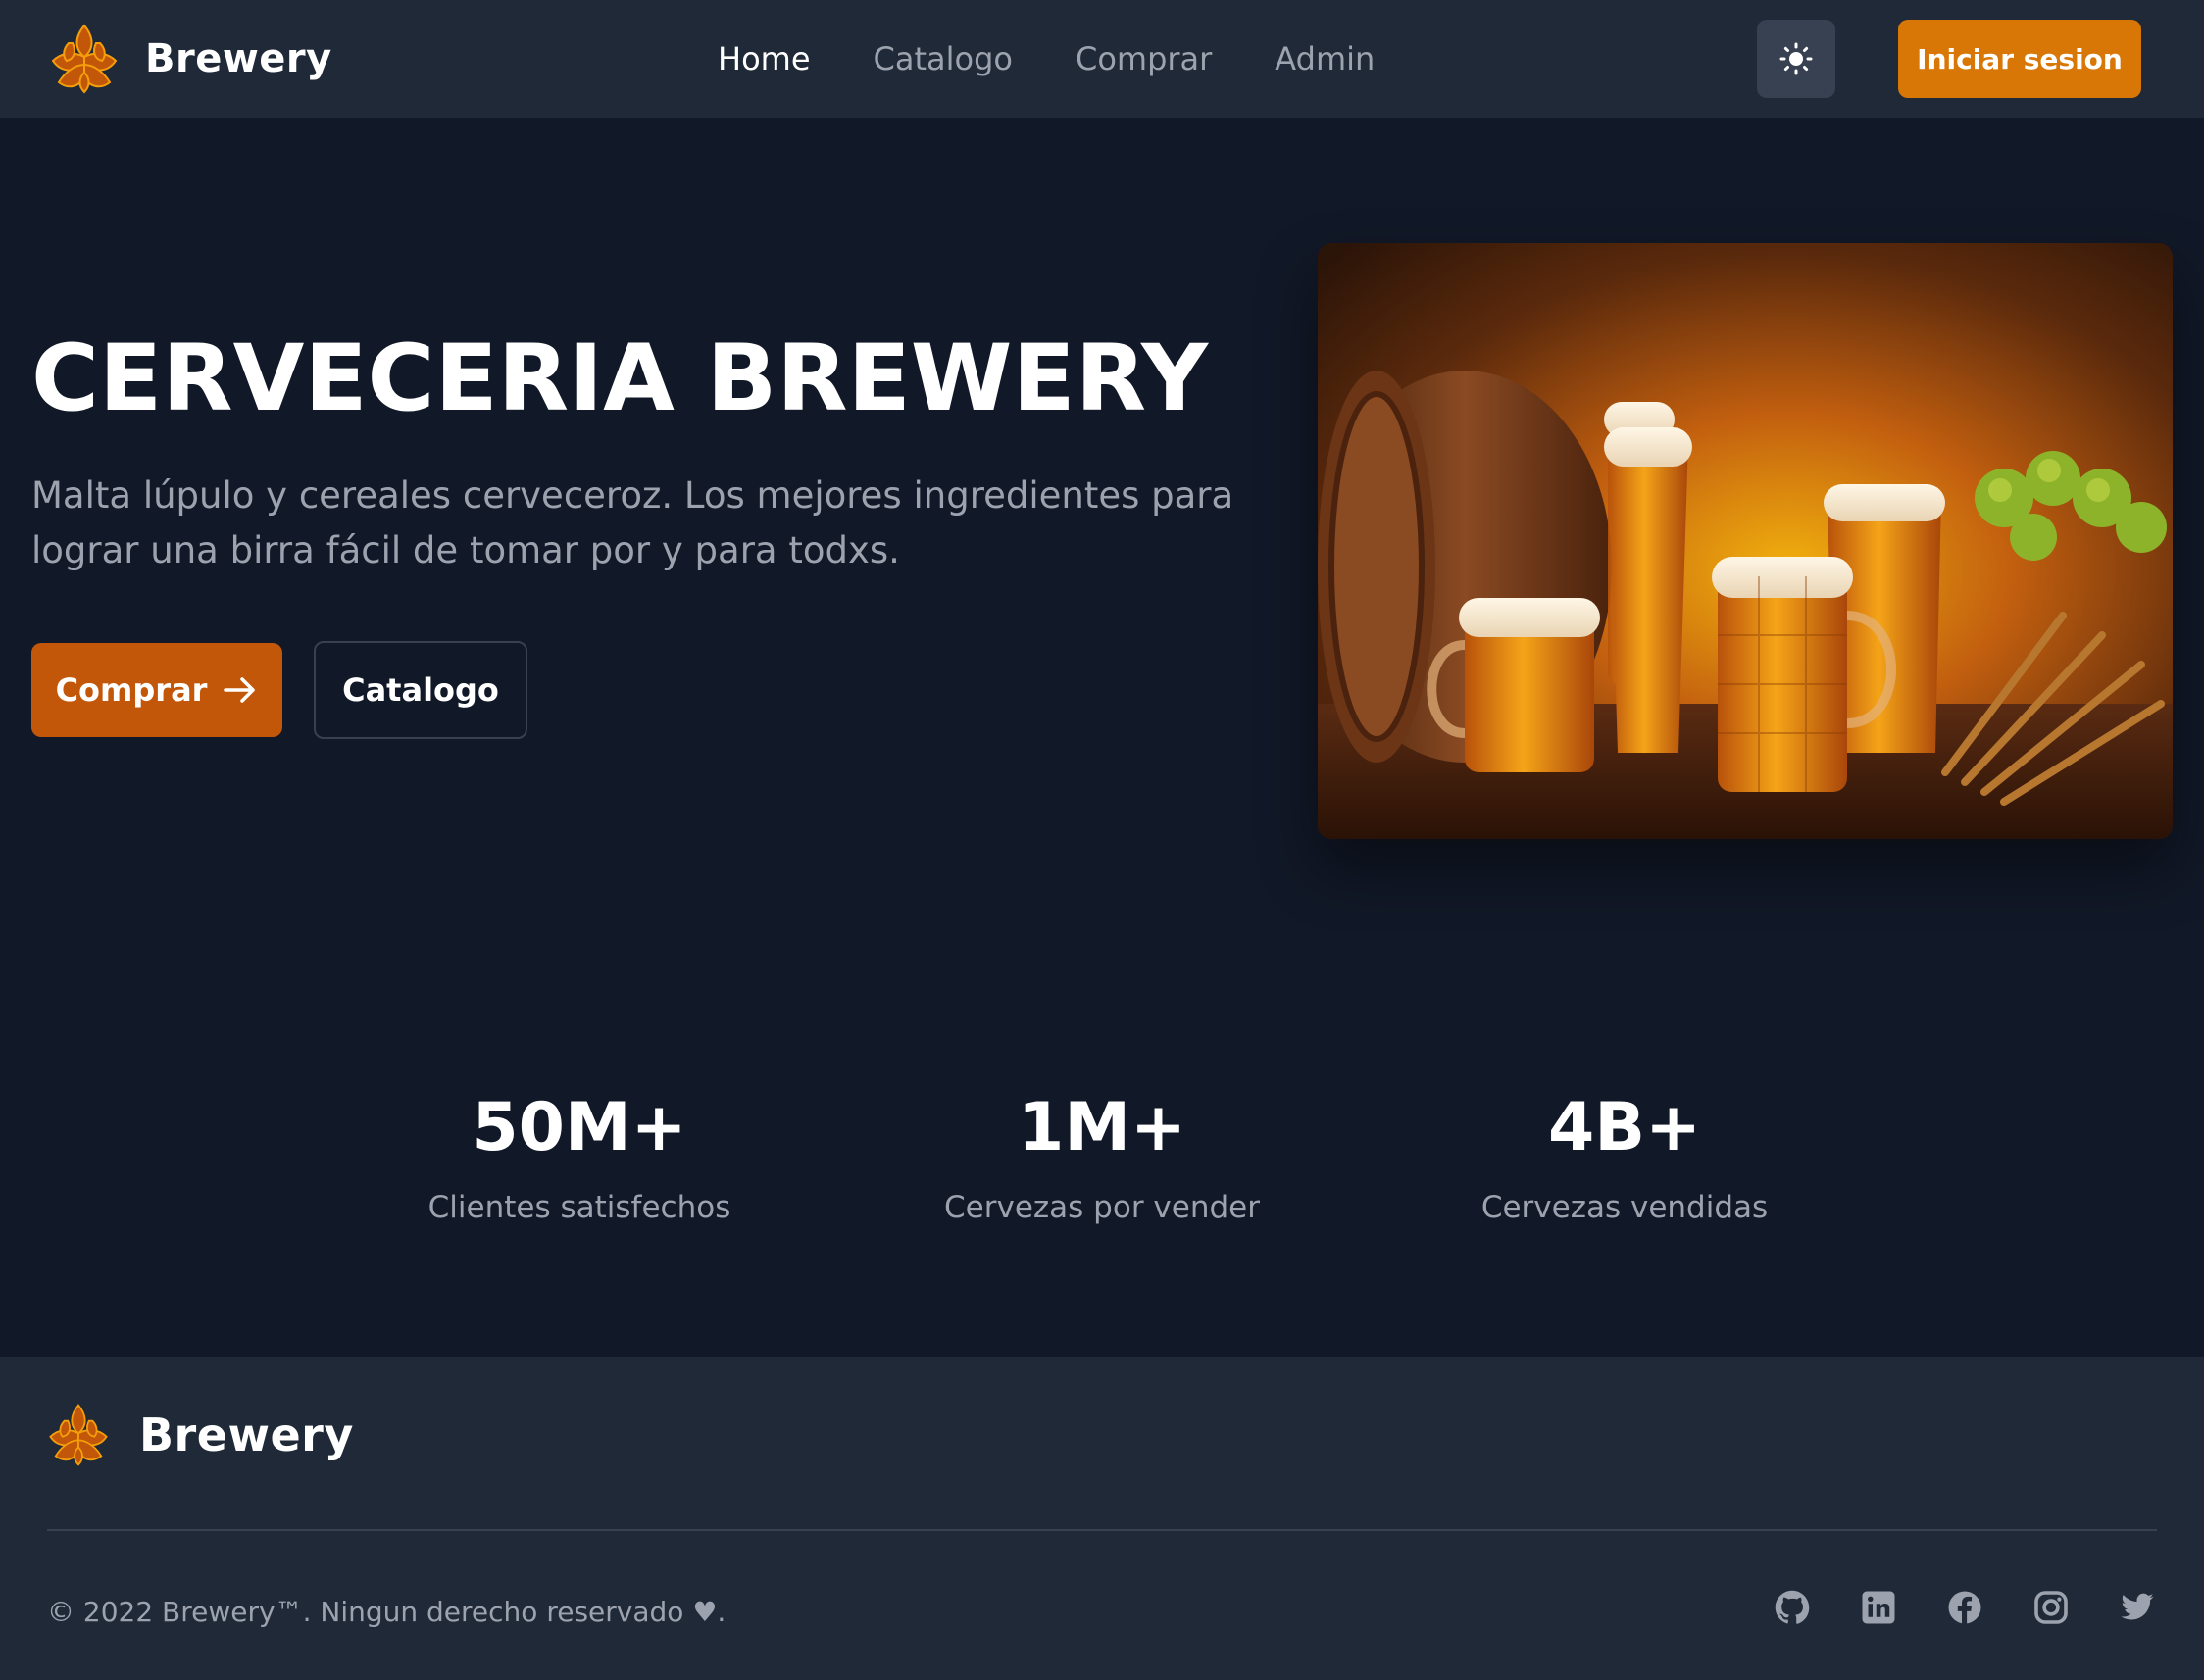 The width and height of the screenshot is (2204, 1680). What do you see at coordinates (2137, 1607) in the screenshot?
I see `twitter-icon` at bounding box center [2137, 1607].